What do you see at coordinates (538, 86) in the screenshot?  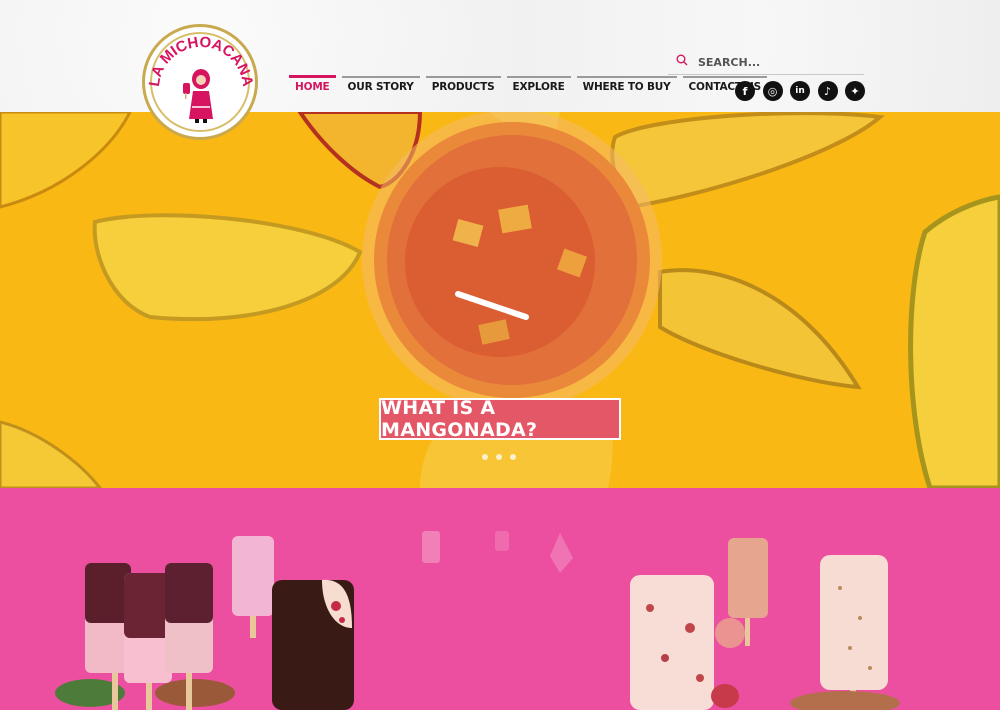 I see `nav-explore: EXPLORE` at bounding box center [538, 86].